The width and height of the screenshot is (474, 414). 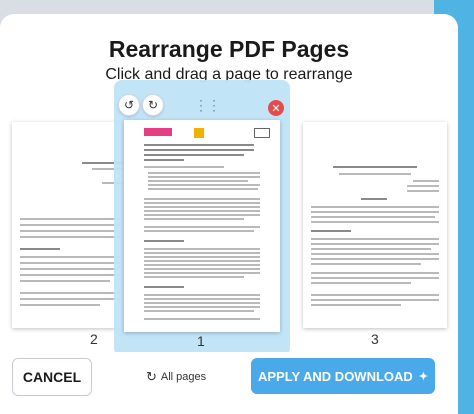 I want to click on apply-and-download-button: APPLY AND DOWNLOAD ✦, so click(x=343, y=376).